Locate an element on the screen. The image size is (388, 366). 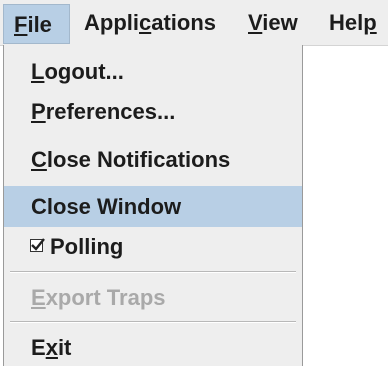
menu-item-polling-label: Polling is located at coordinates (87, 246).